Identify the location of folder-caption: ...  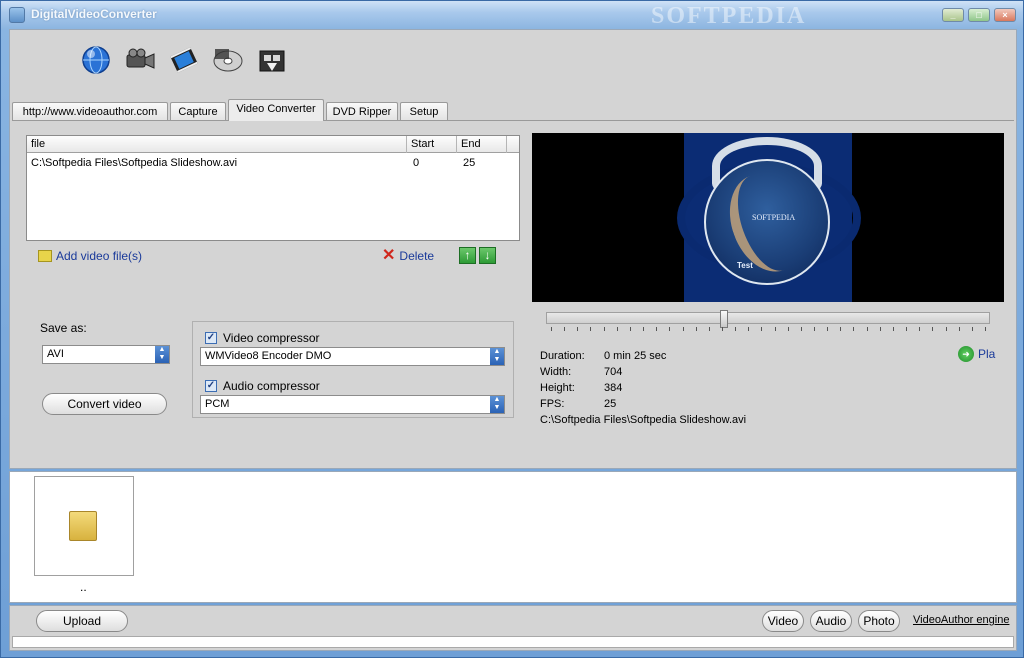
(83, 587).